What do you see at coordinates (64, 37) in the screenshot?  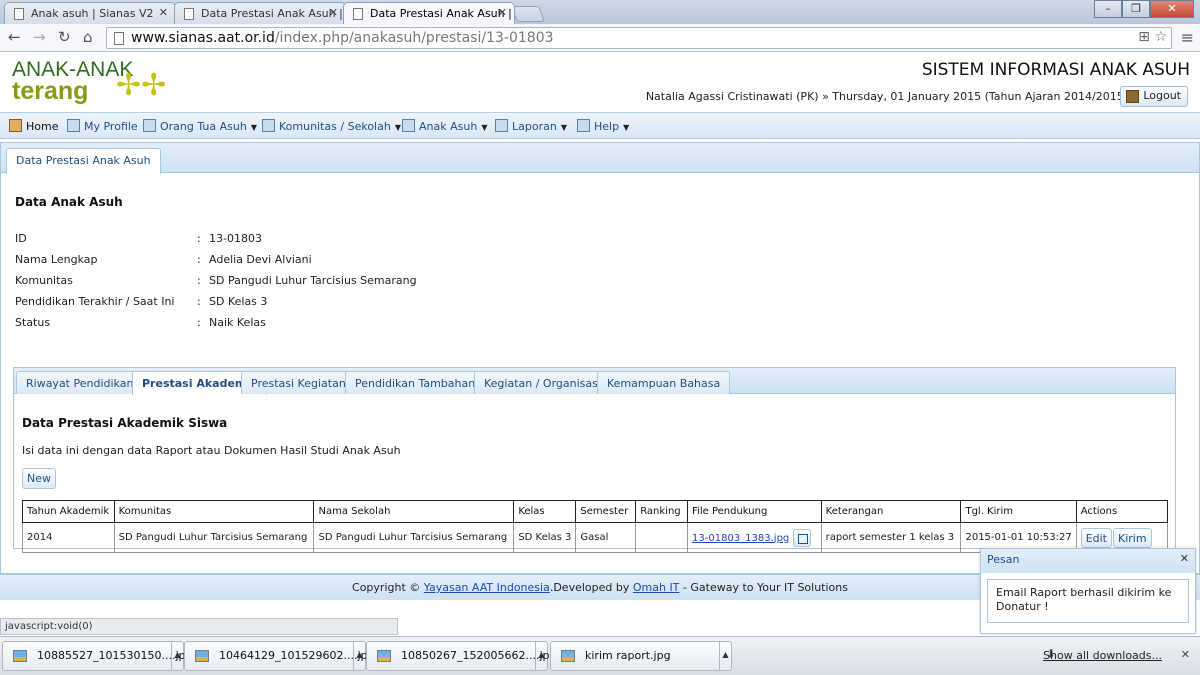 I see `reload-icon: ↻` at bounding box center [64, 37].